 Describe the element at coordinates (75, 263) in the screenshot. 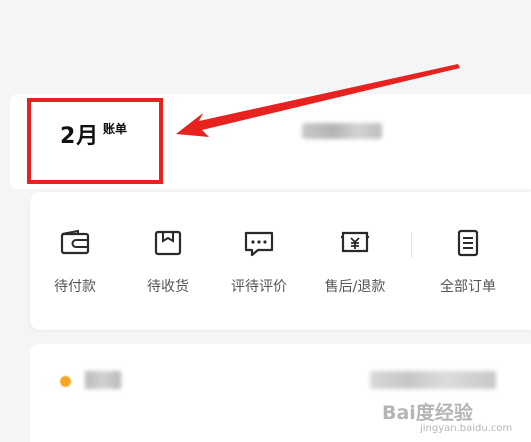

I see `order-pending-payment: 待付款` at that location.